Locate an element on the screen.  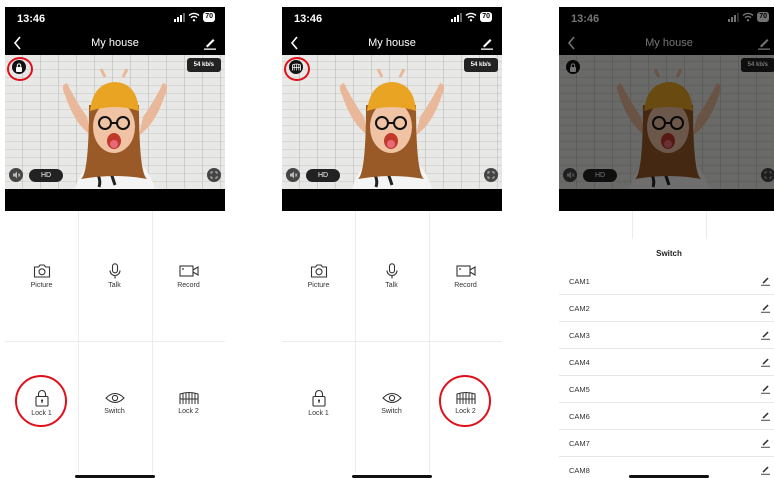
modal-backdrop is located at coordinates (666, 109).